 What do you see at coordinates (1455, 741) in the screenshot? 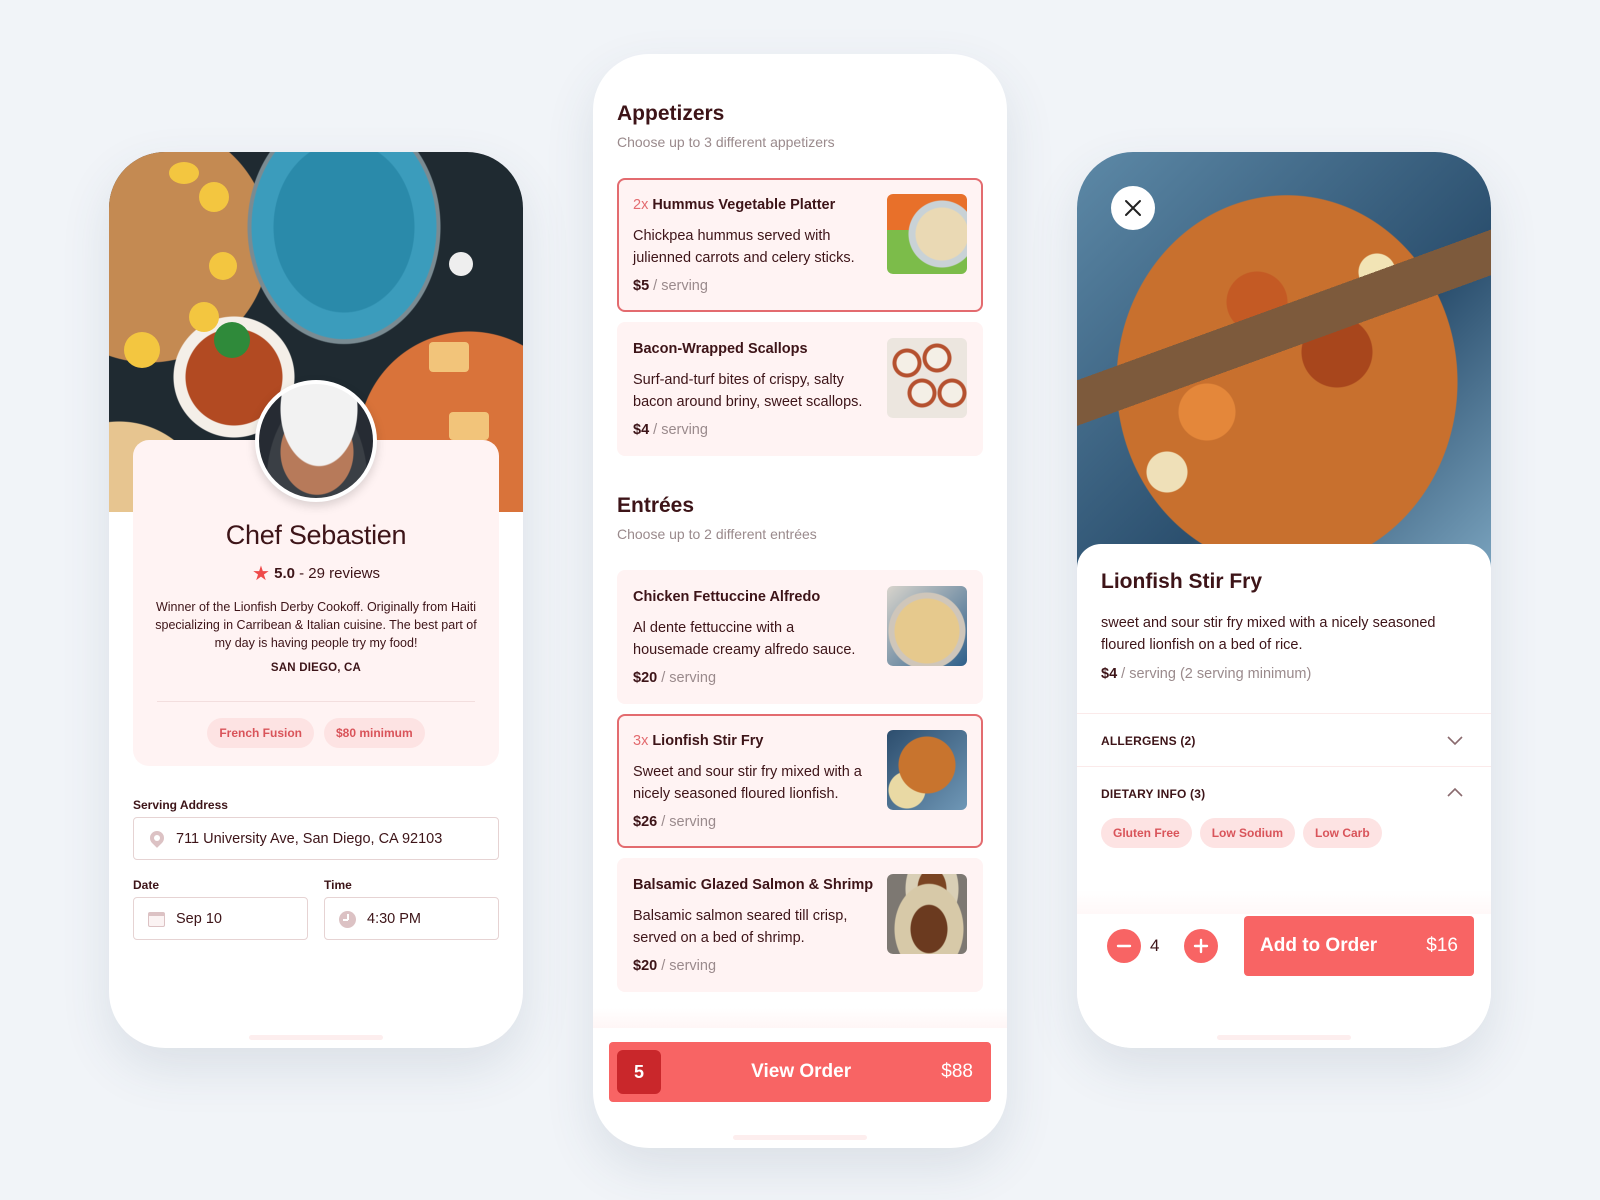
I see `chevron-down-icon` at bounding box center [1455, 741].